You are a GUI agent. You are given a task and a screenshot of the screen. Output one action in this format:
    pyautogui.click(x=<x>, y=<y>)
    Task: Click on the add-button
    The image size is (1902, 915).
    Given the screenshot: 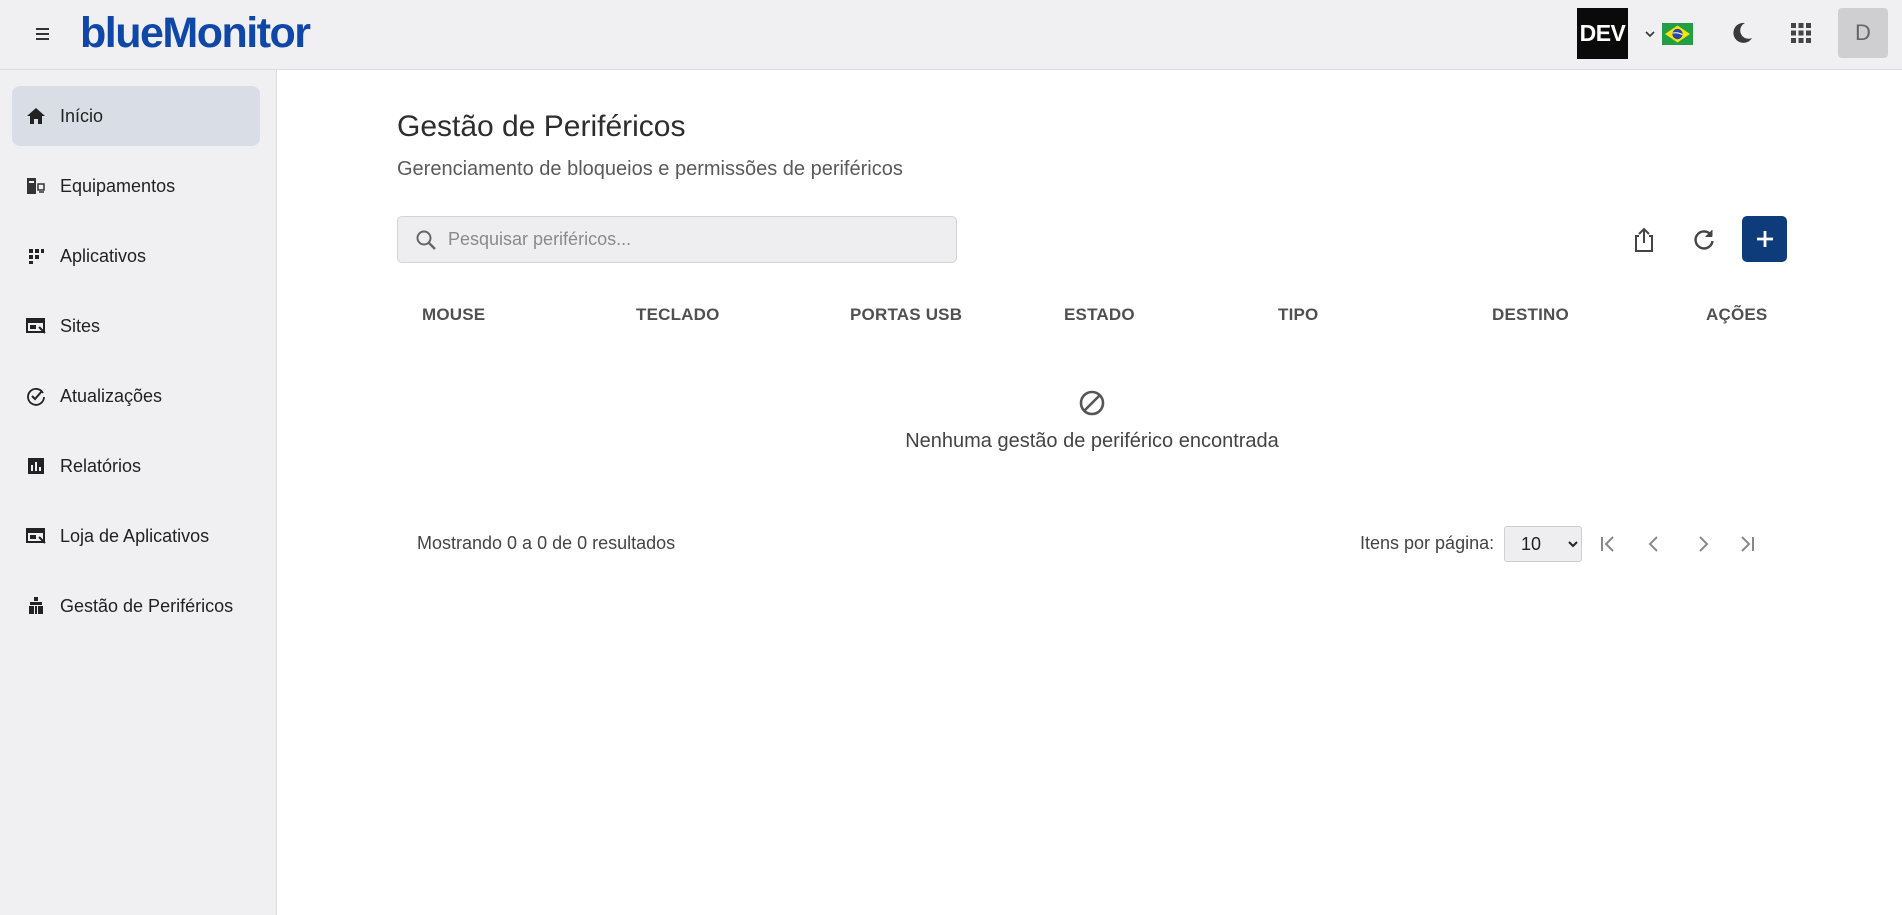 What is the action you would take?
    pyautogui.click(x=1764, y=239)
    